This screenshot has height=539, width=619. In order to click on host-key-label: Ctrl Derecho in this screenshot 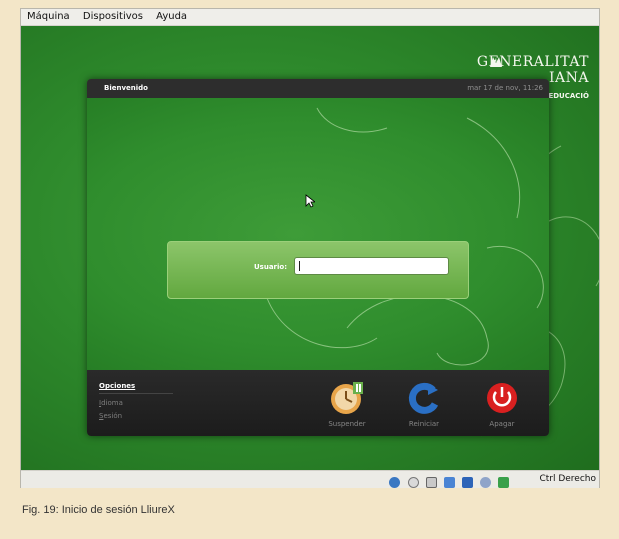, I will do `click(567, 479)`.